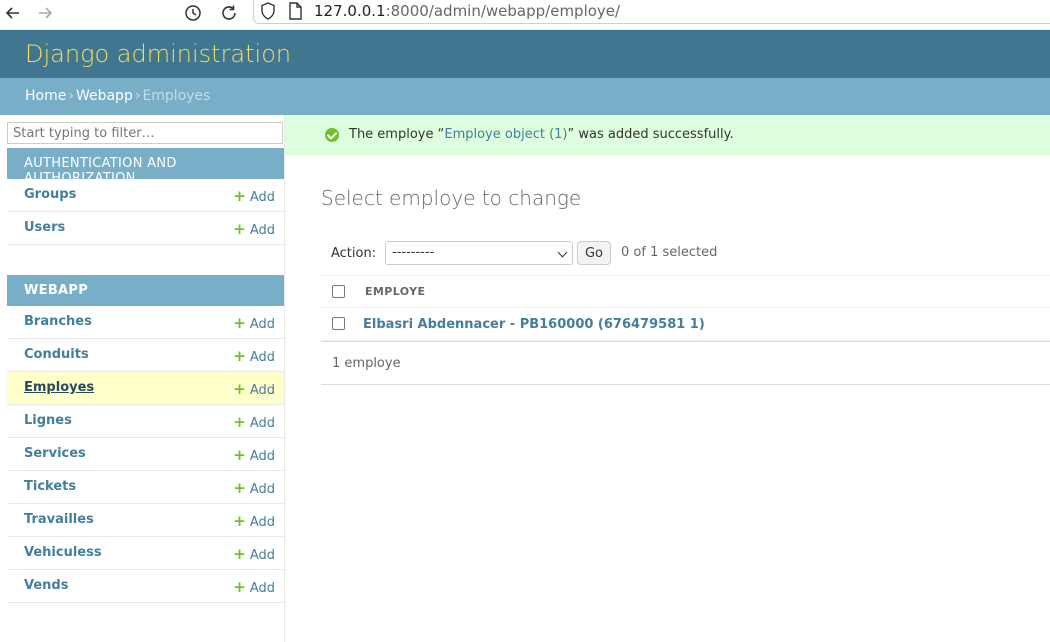  I want to click on sidebar-item-users: Users + Add, so click(145, 228).